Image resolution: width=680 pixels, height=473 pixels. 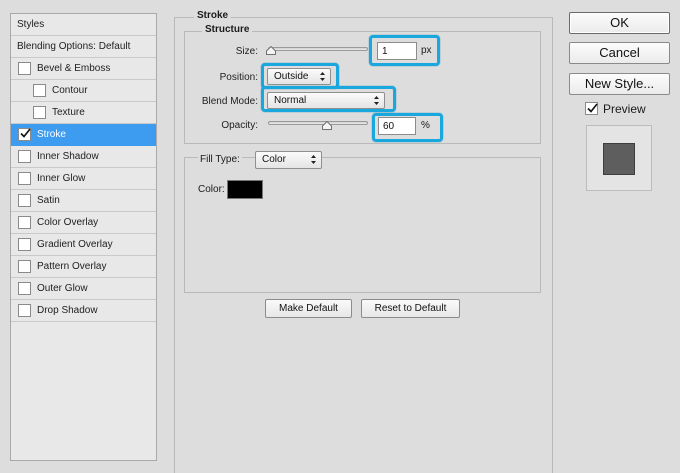 I want to click on opacity-label: Opacity:, so click(x=239, y=125).